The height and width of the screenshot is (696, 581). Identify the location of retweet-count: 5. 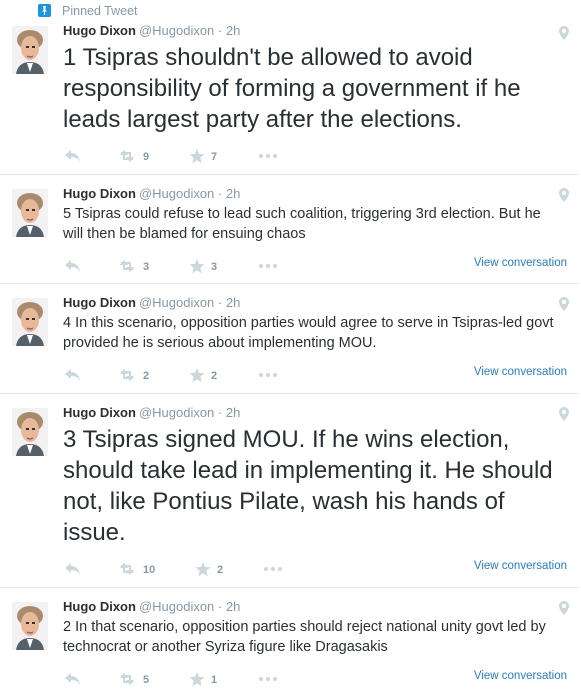
(146, 680).